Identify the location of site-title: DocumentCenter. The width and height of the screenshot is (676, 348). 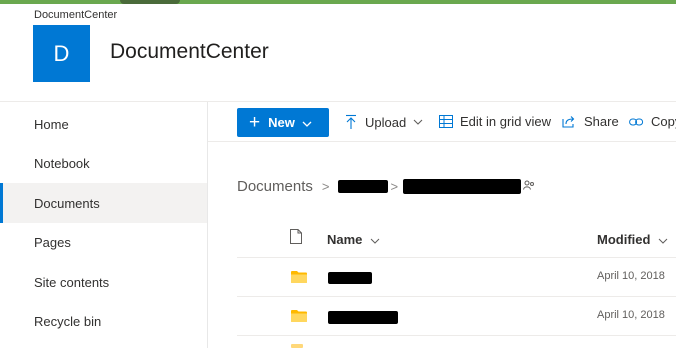
(189, 52).